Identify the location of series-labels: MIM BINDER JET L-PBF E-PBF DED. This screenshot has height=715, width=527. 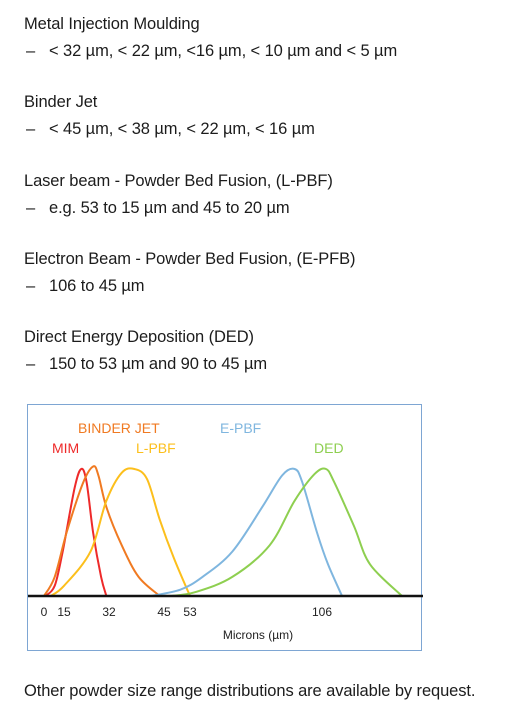
(198, 438).